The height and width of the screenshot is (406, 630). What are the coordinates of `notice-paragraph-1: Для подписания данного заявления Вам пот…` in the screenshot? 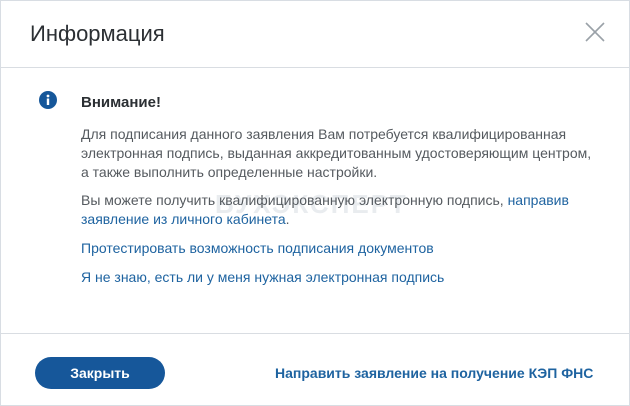 It's located at (336, 153).